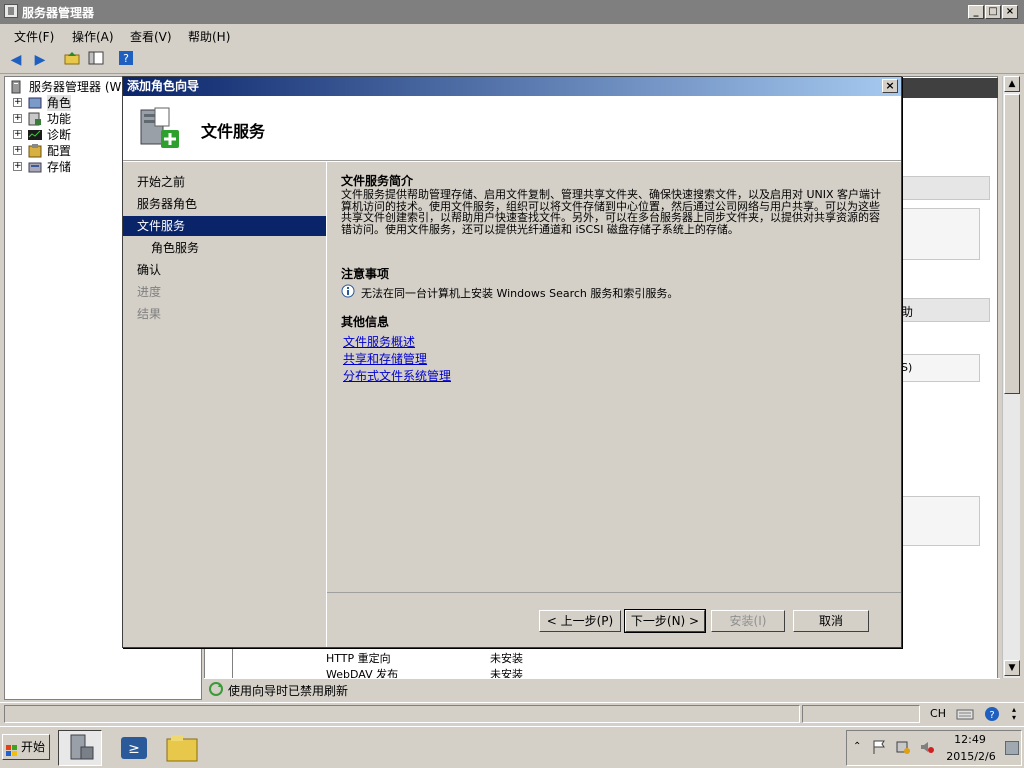  I want to click on taskbar-explorer, so click(182, 748).